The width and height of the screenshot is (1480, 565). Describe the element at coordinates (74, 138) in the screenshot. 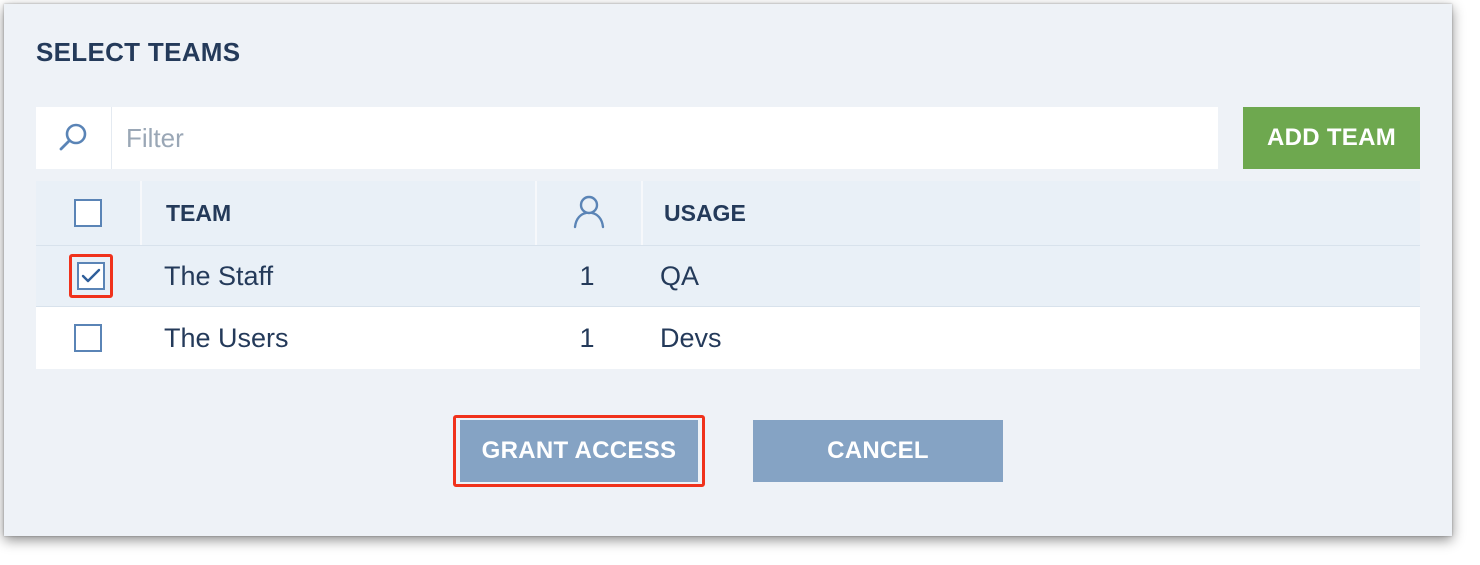

I see `search-icon` at that location.